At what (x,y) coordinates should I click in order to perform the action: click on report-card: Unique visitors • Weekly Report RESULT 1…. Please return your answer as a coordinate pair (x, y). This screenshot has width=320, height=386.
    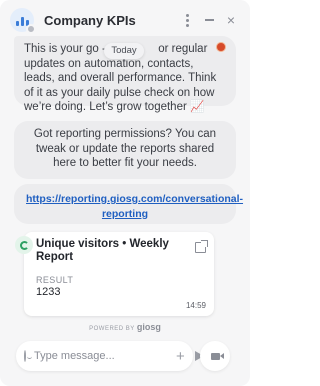
    Looking at the image, I should click on (114, 274).